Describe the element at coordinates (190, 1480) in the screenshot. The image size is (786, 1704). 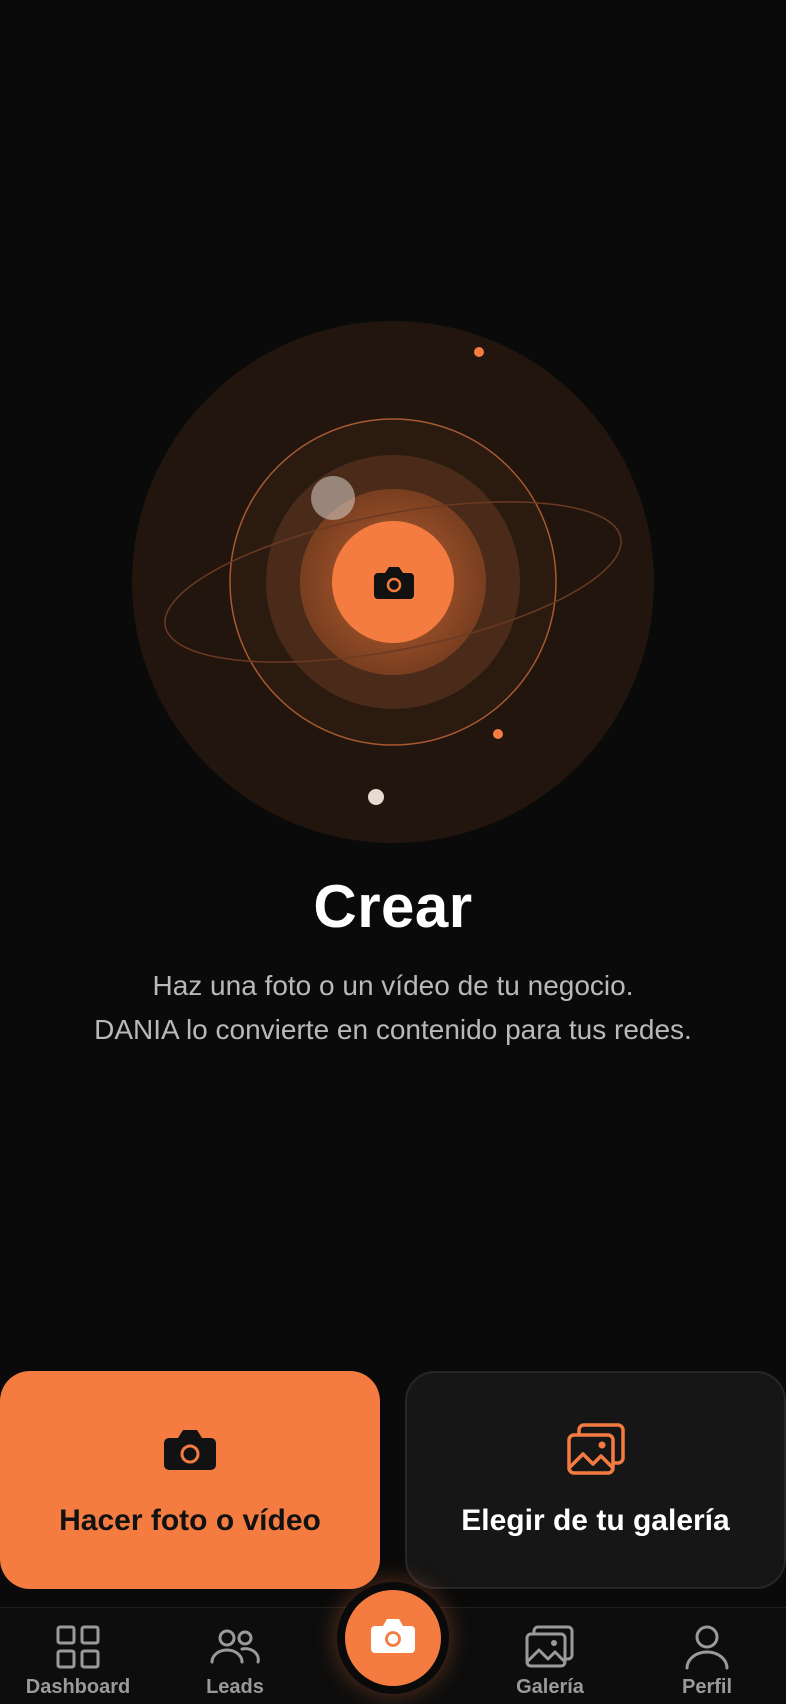
I see `take-photo-button: Hacer foto o vídeo` at that location.